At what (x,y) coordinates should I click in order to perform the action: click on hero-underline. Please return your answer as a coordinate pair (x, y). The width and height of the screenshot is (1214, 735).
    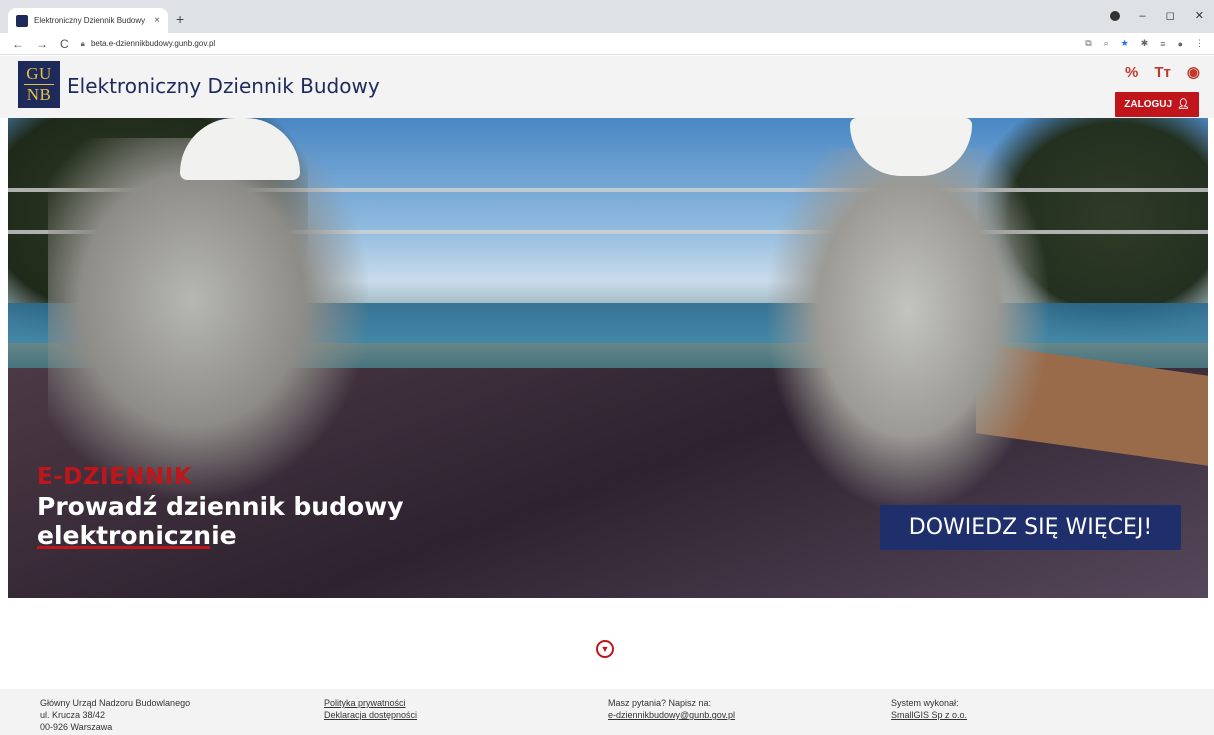
    Looking at the image, I should click on (123, 547).